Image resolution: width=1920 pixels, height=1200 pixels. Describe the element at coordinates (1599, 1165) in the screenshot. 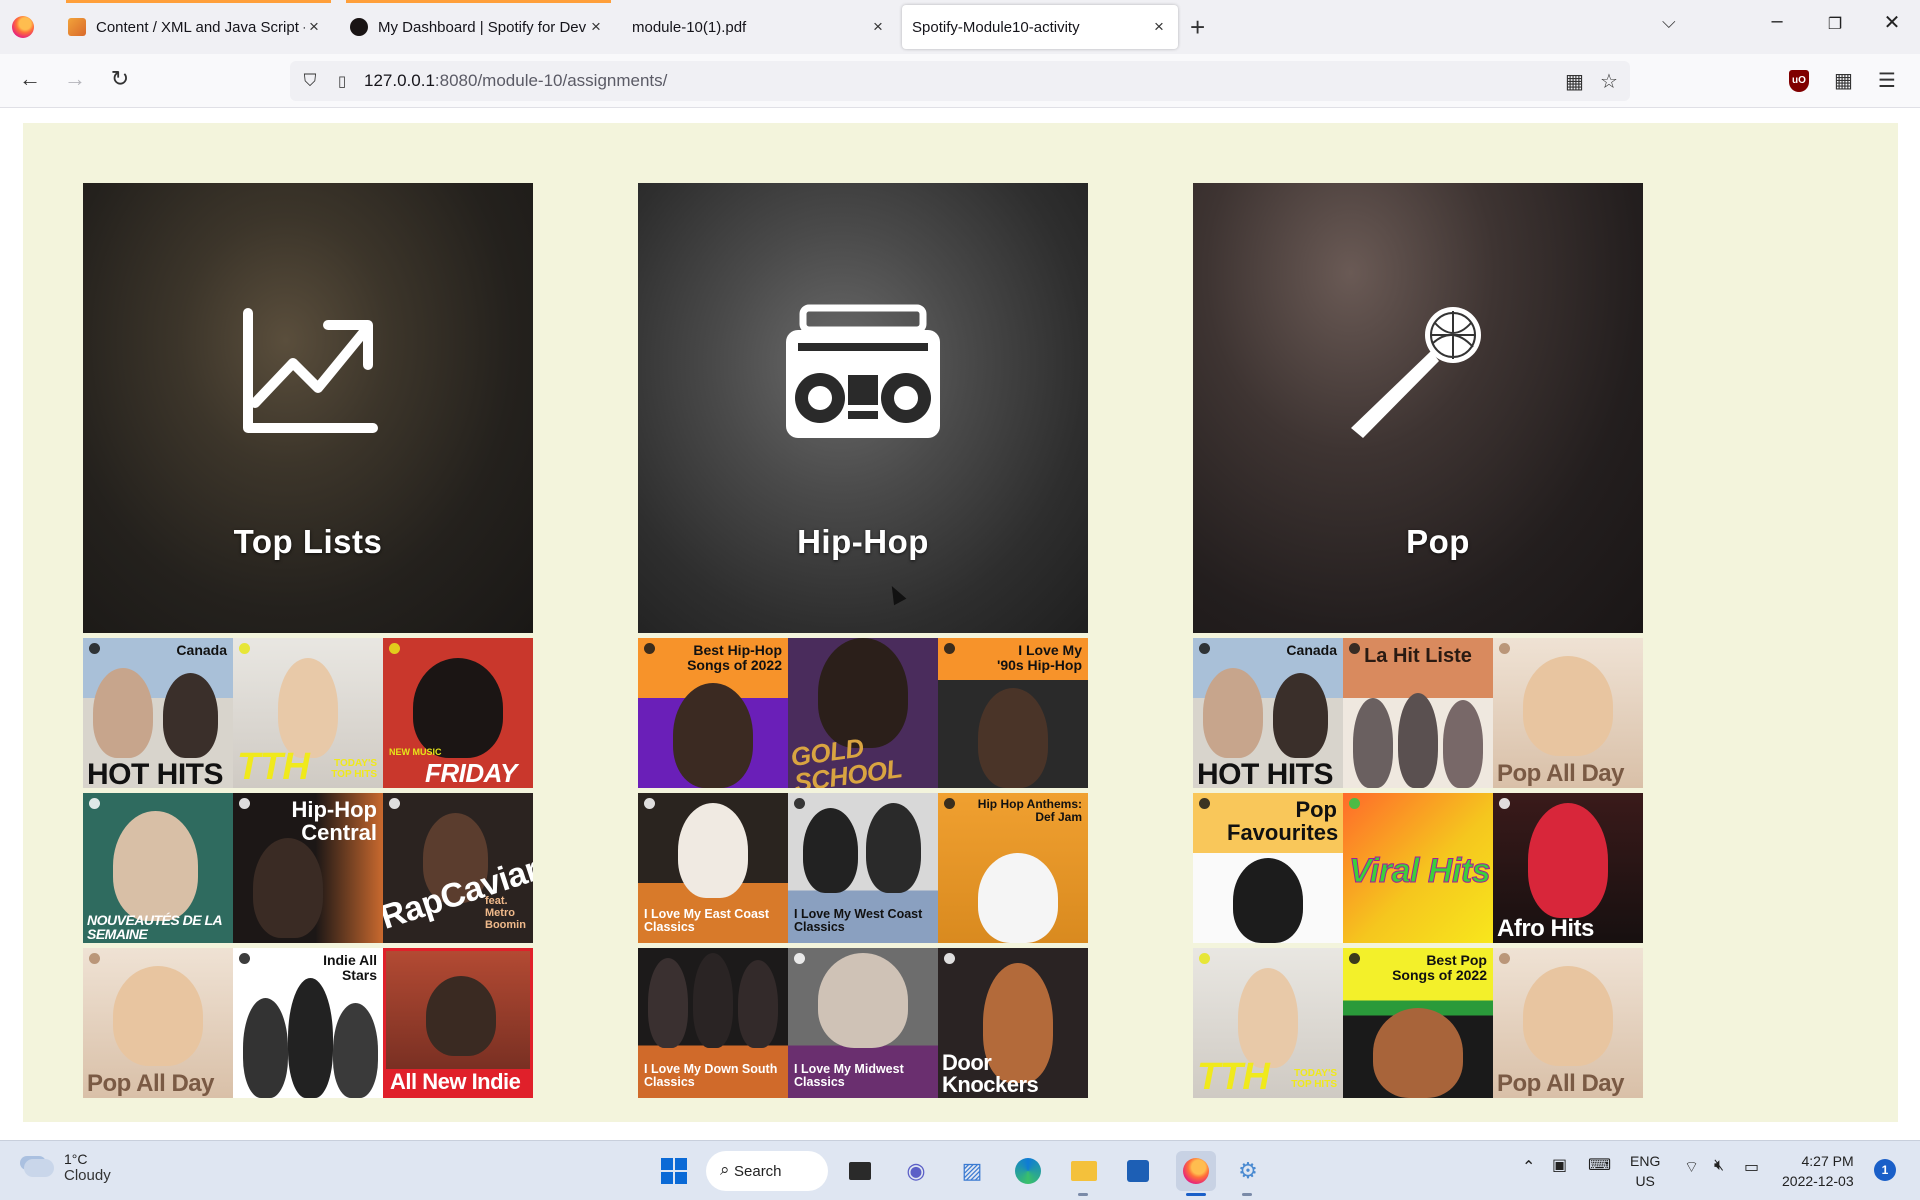

I see `keyboard-icon: ⌨` at that location.